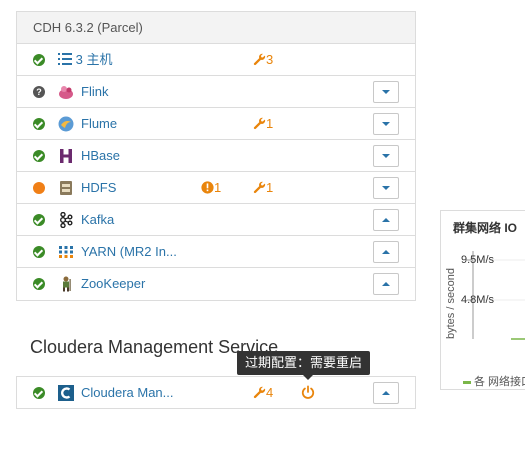 This screenshot has width=525, height=457. What do you see at coordinates (100, 156) in the screenshot?
I see `service-link-hbase: HBase` at bounding box center [100, 156].